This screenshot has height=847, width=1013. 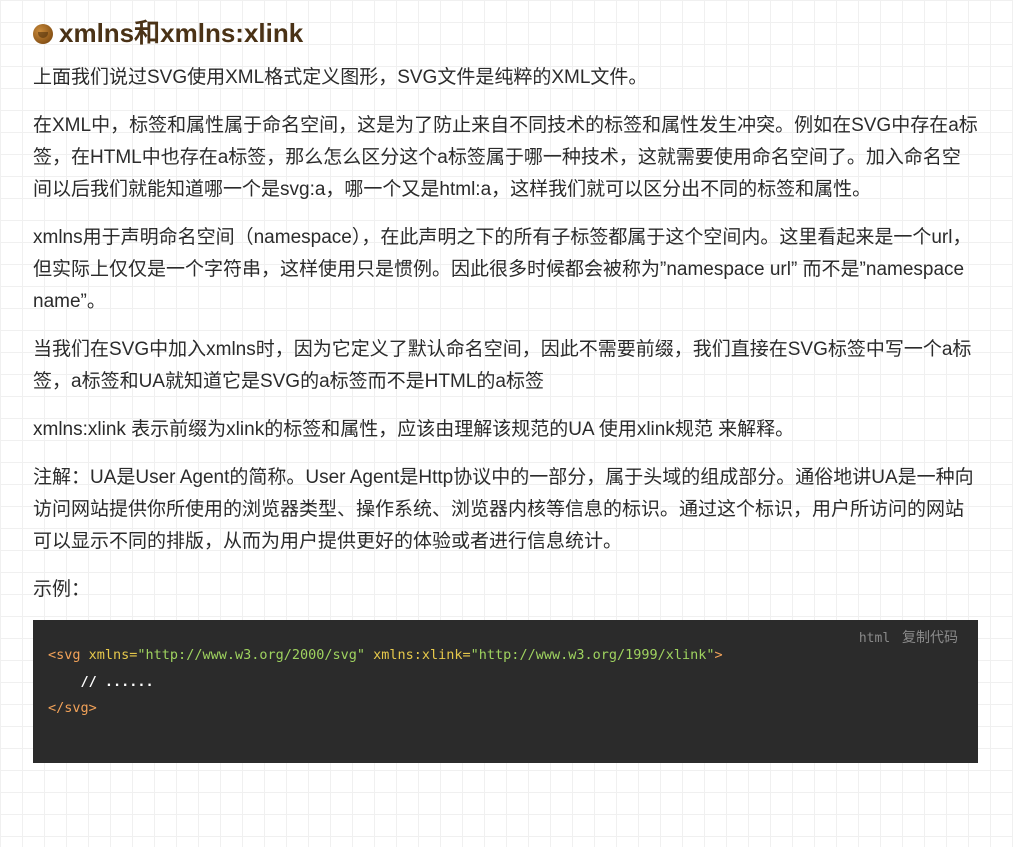 I want to click on code-toolbar: html 复制代码, so click(x=908, y=637).